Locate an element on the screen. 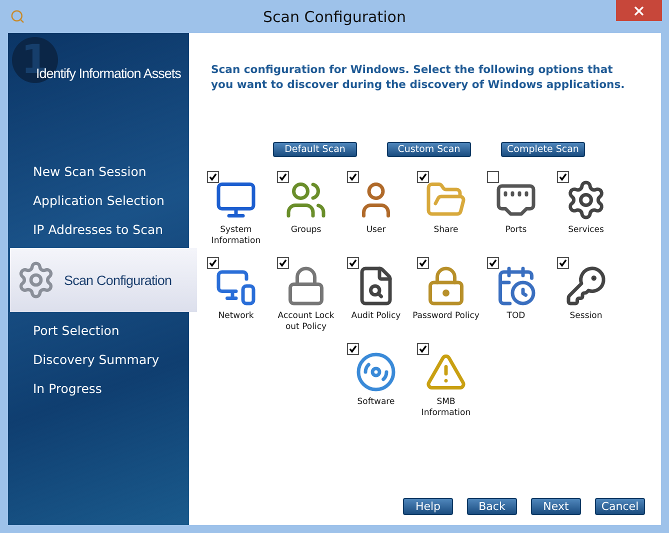 Image resolution: width=669 pixels, height=533 pixels. sidebar-item: Port Selection is located at coordinates (98, 330).